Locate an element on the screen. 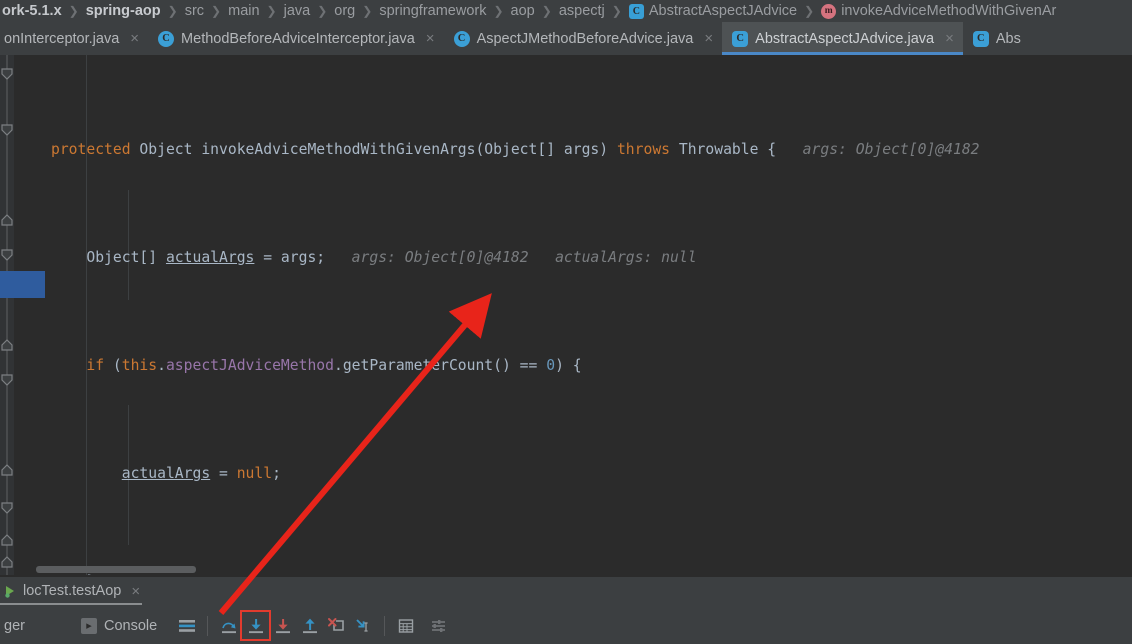 The width and height of the screenshot is (1132, 644). tab-abs-partial: C Abs is located at coordinates (996, 38).